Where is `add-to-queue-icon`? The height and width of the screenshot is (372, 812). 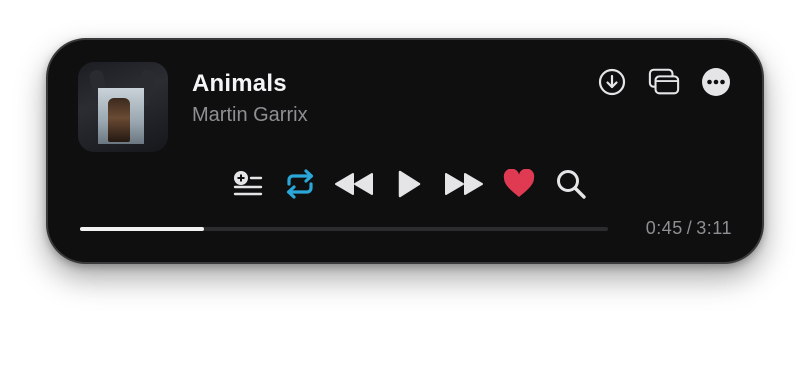 add-to-queue-icon is located at coordinates (248, 183).